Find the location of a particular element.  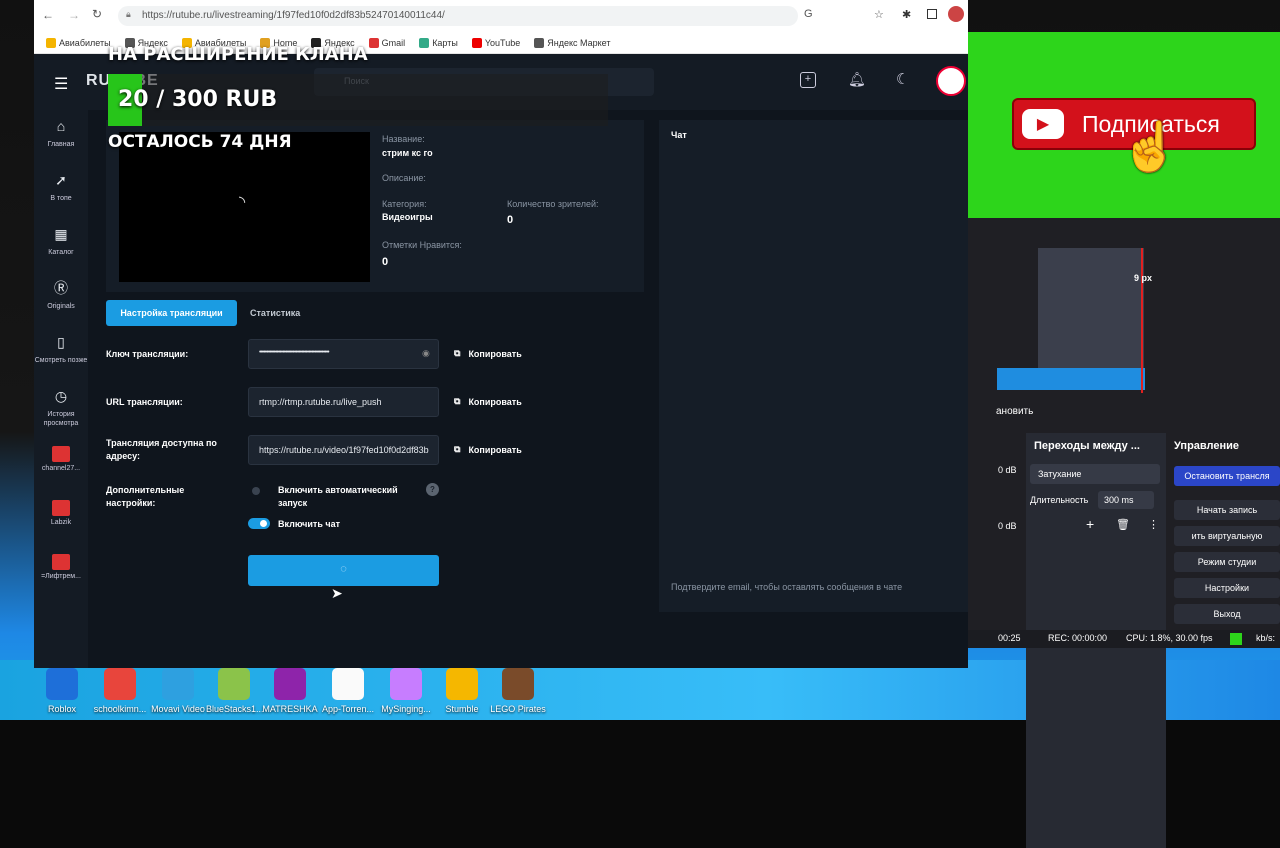

sidebar-item-3: Ⓡ Originals is located at coordinates (61, 296).